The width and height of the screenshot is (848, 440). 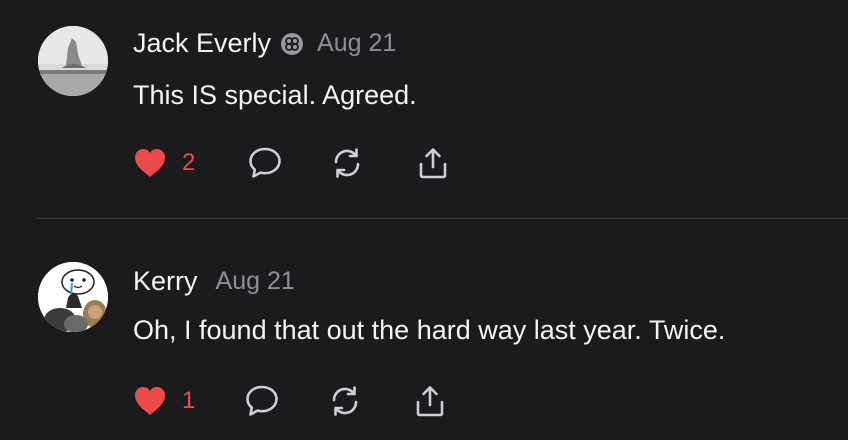 What do you see at coordinates (189, 162) in the screenshot?
I see `like-count: 2` at bounding box center [189, 162].